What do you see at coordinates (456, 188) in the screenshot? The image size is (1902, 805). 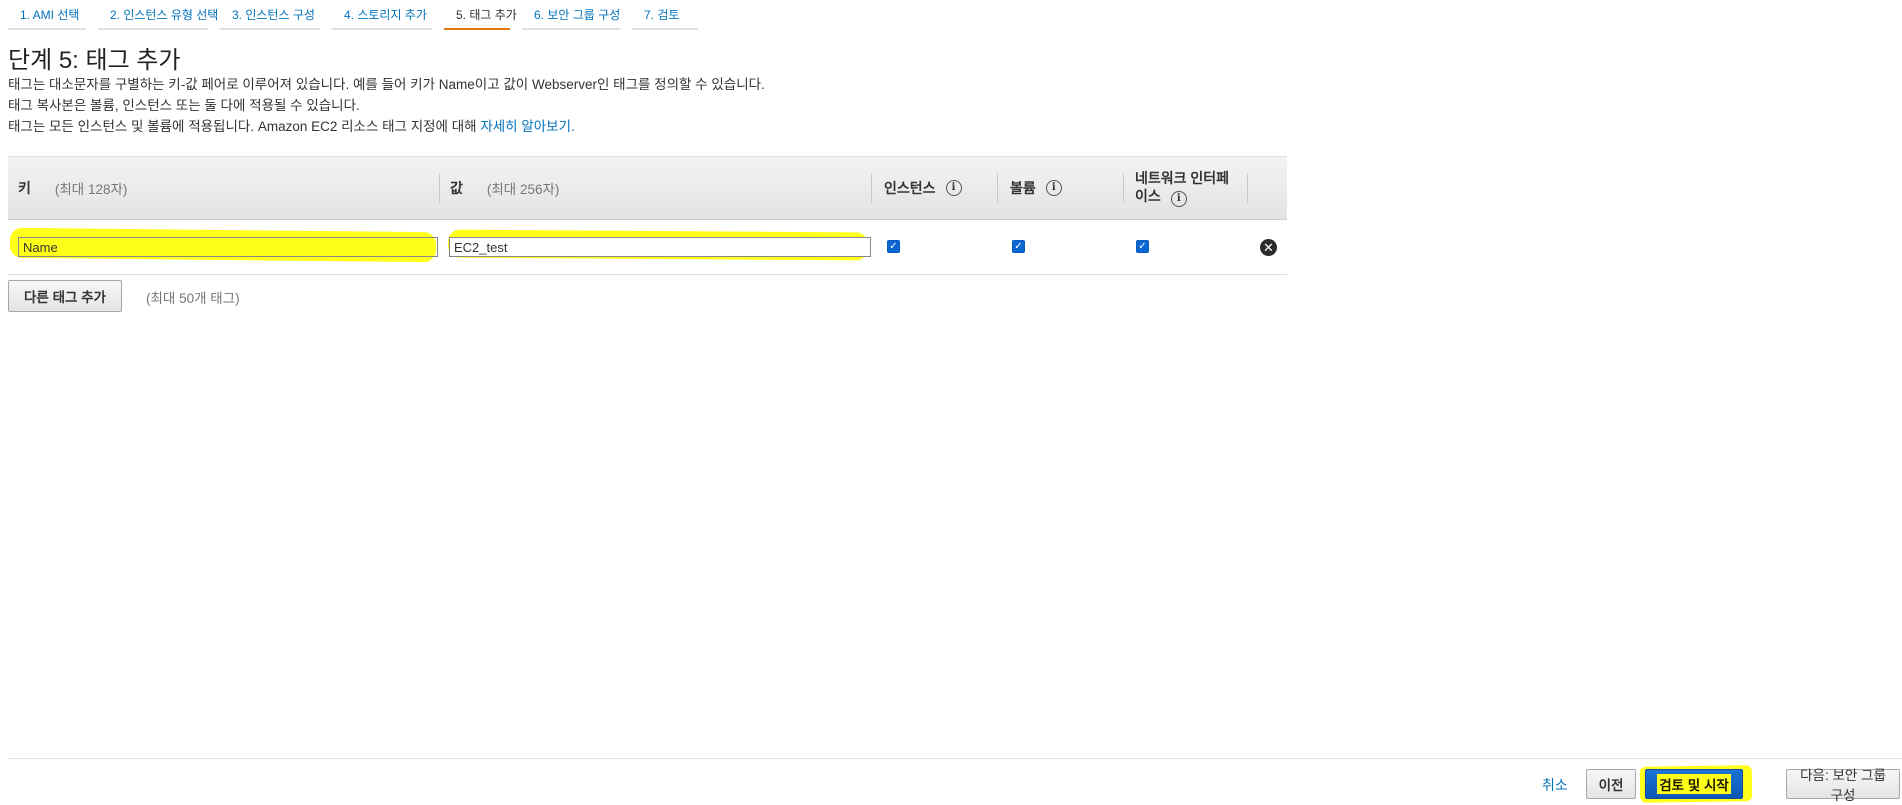 I see `column-value-label: 값` at bounding box center [456, 188].